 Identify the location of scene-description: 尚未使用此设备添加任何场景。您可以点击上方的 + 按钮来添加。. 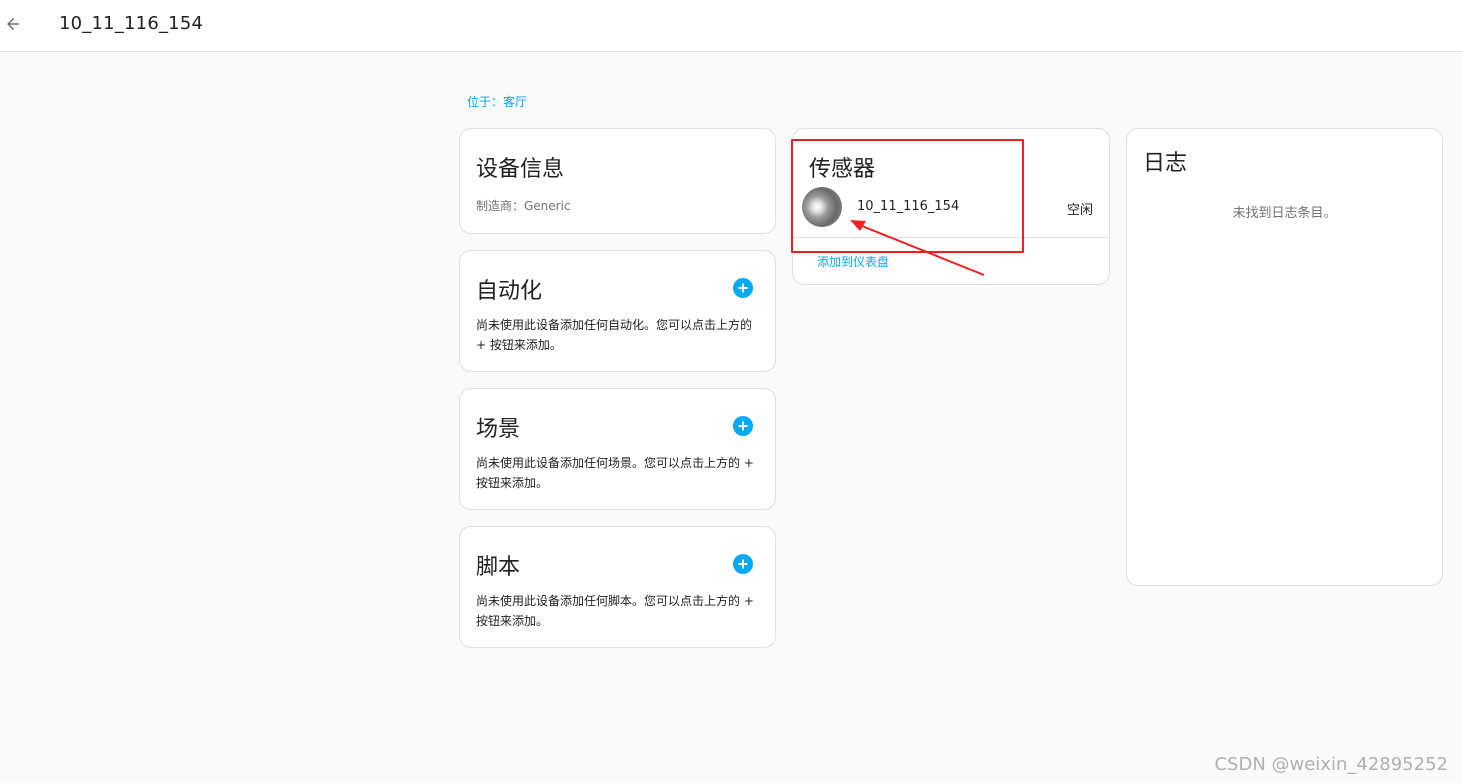
(615, 473).